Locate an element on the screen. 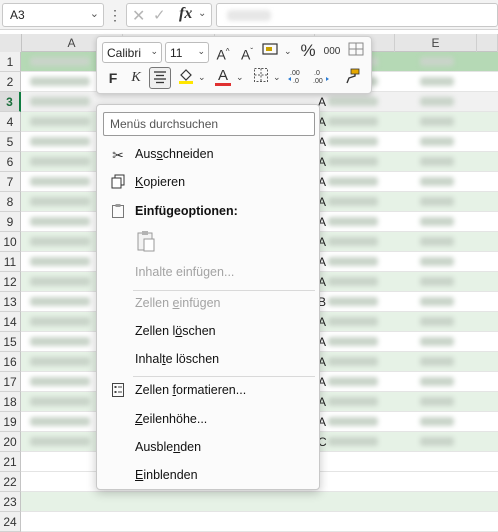  shrink-font-icon: Aˇ is located at coordinates (247, 52).